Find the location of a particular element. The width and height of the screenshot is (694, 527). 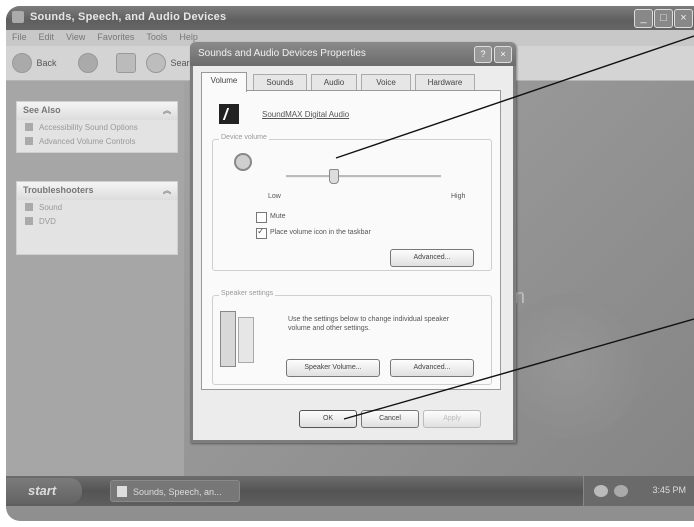

tab-volume: Volume is located at coordinates (224, 82).